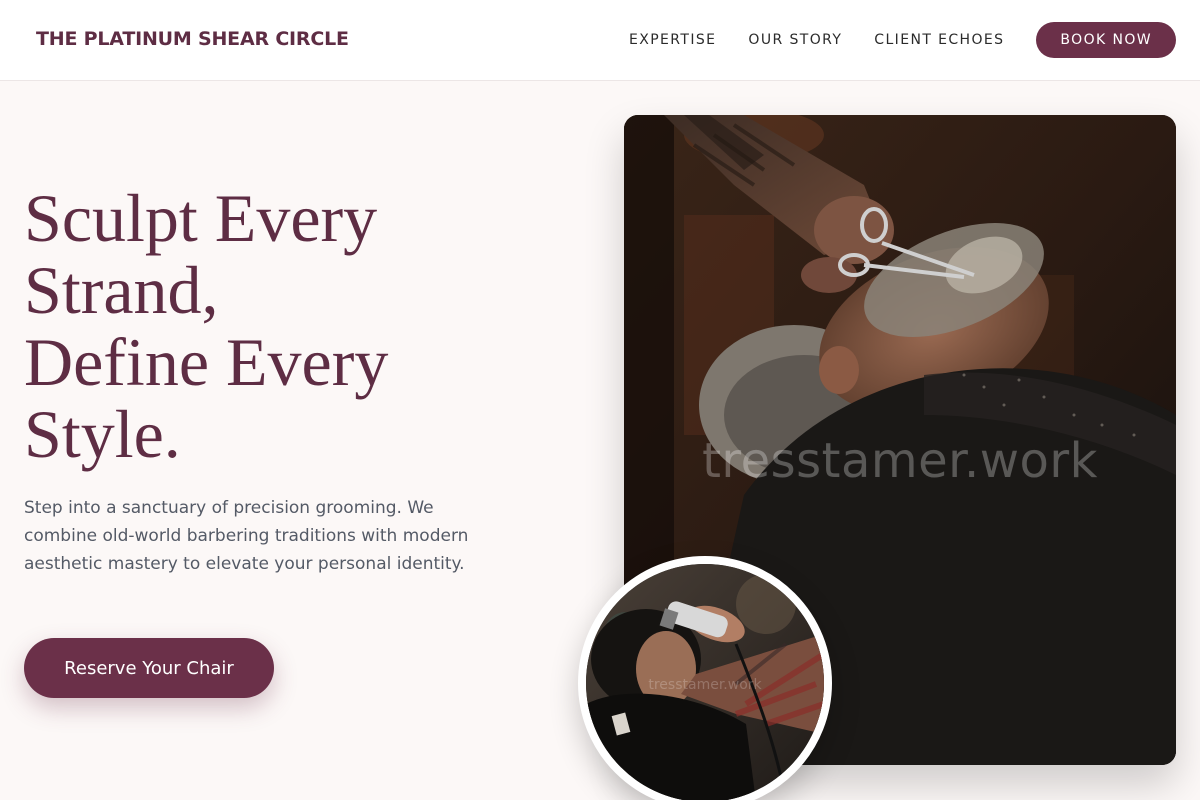 This screenshot has height=800, width=1200. I want to click on hero-title-line: Strand,, so click(121, 290).